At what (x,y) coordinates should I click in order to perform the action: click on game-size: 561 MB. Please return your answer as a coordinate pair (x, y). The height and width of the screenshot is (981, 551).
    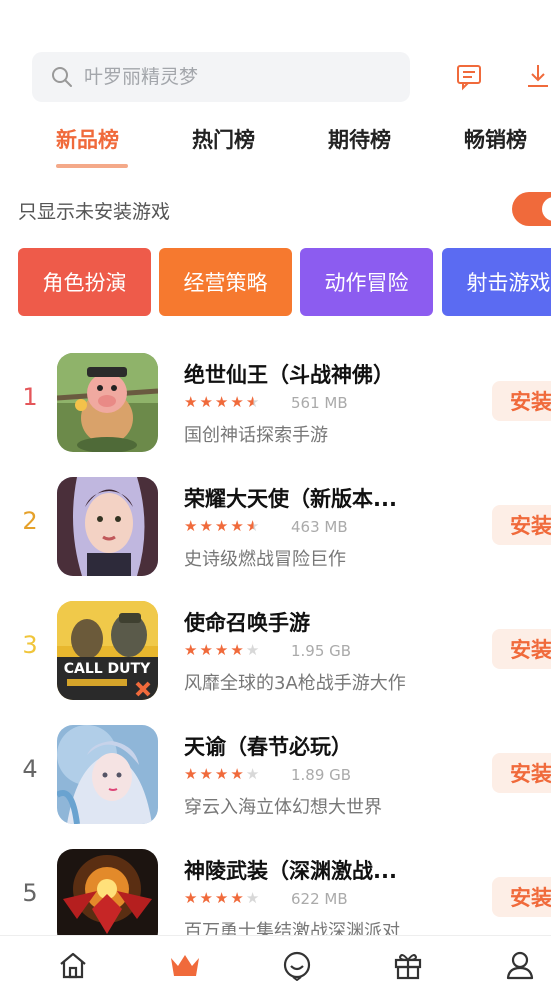
    Looking at the image, I should click on (319, 403).